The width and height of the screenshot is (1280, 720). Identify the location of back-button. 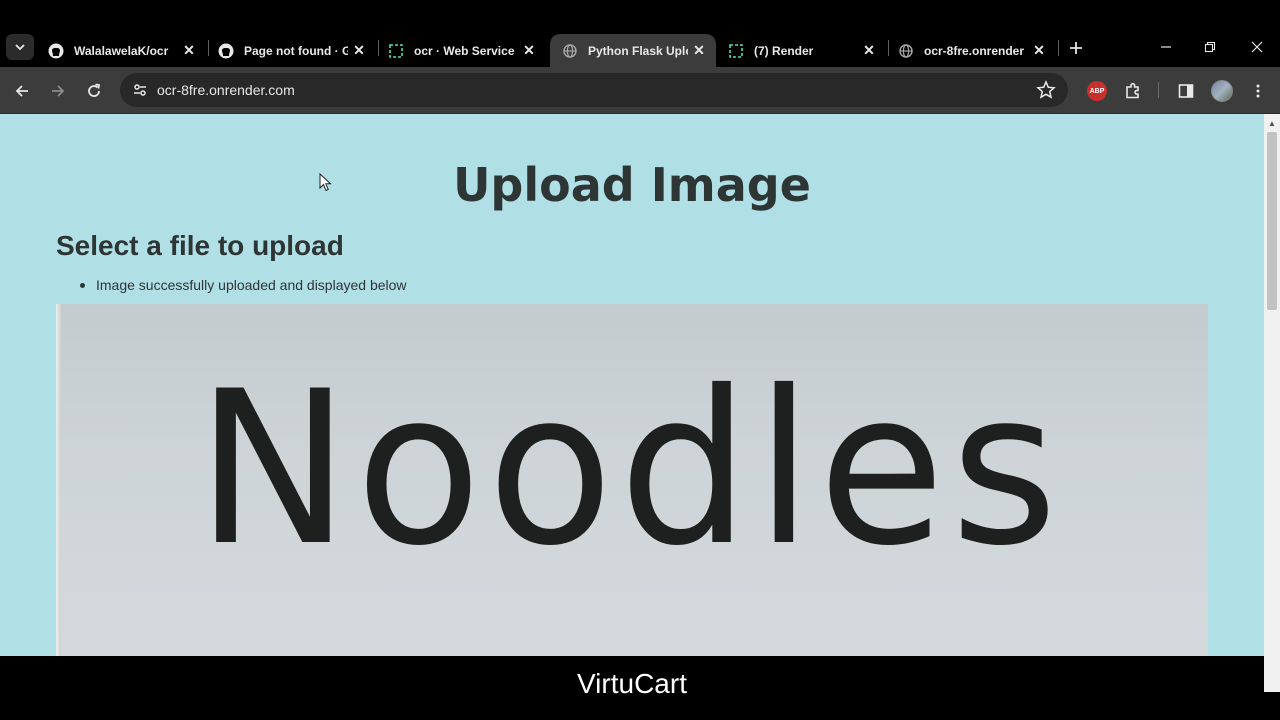
(22, 91).